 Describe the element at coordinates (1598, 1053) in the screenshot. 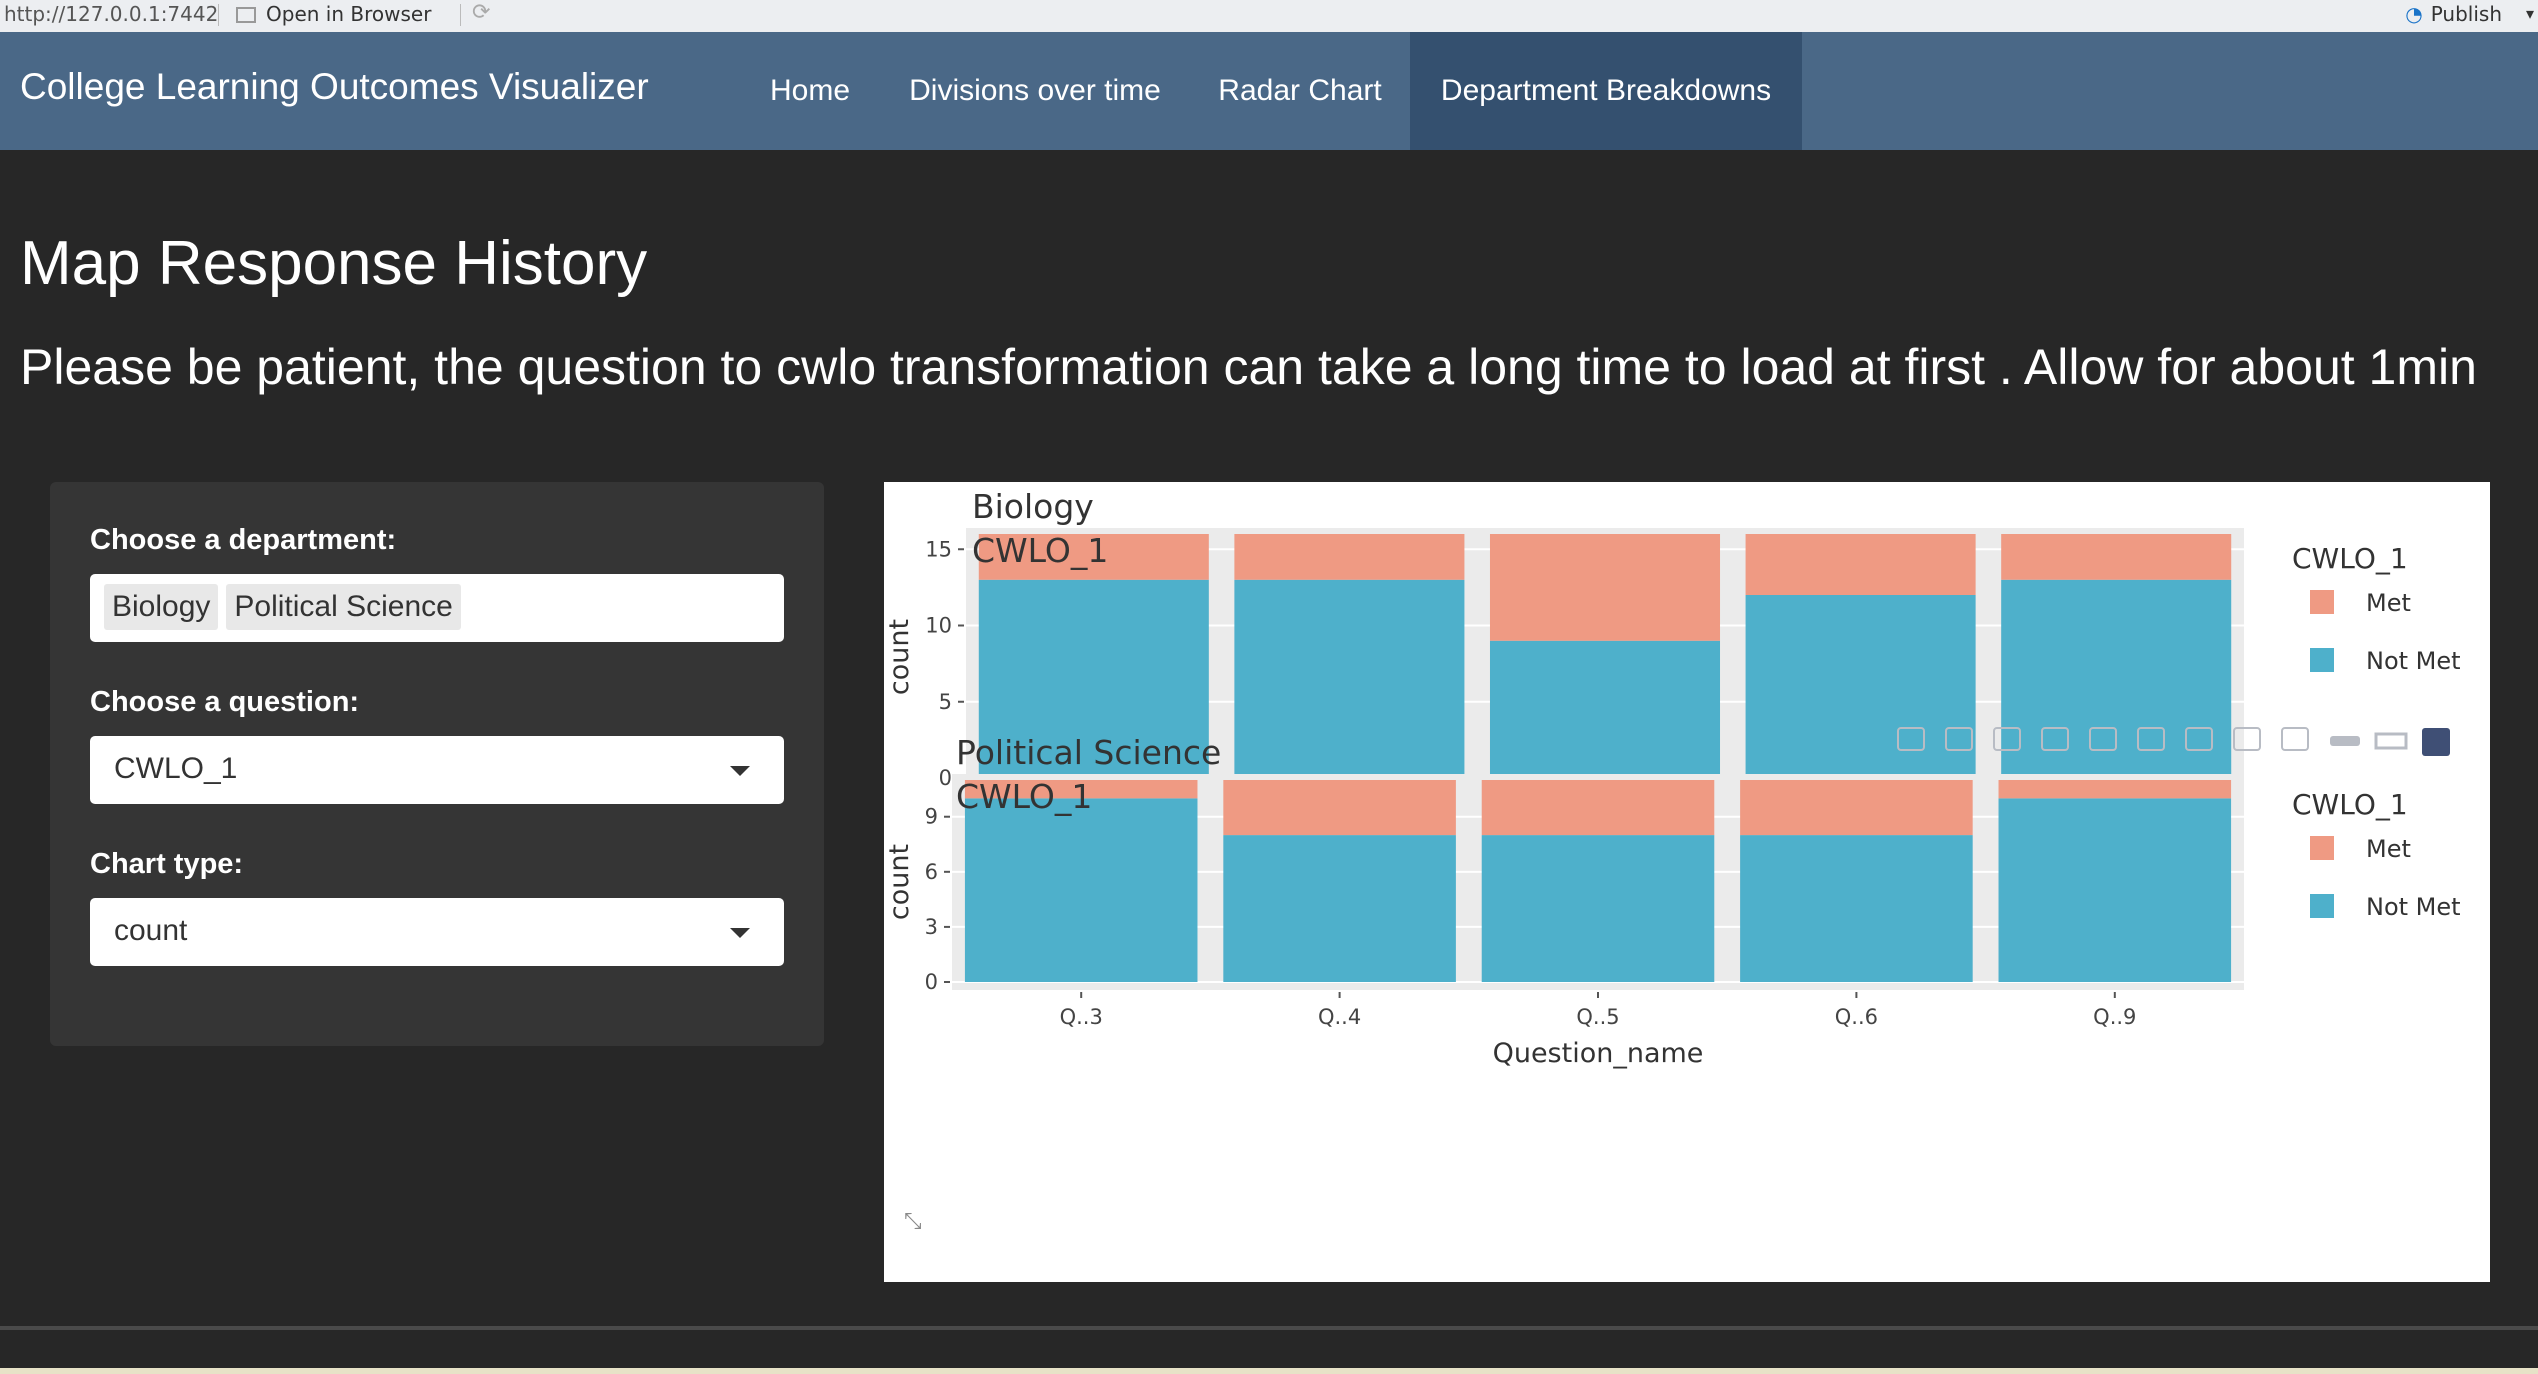

I see `x-axis-label: Question_name` at that location.